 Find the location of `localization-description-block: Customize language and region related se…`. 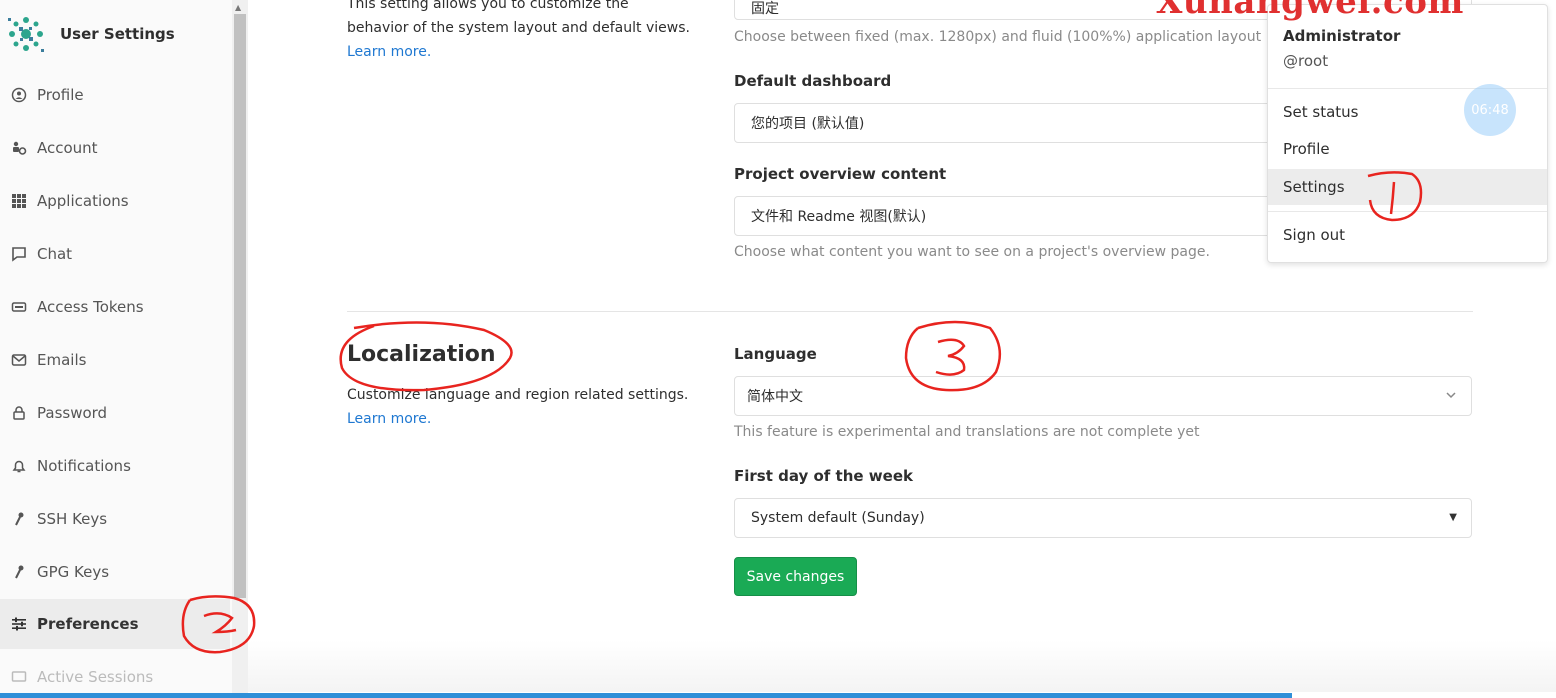

localization-description-block: Customize language and region related se… is located at coordinates (524, 407).